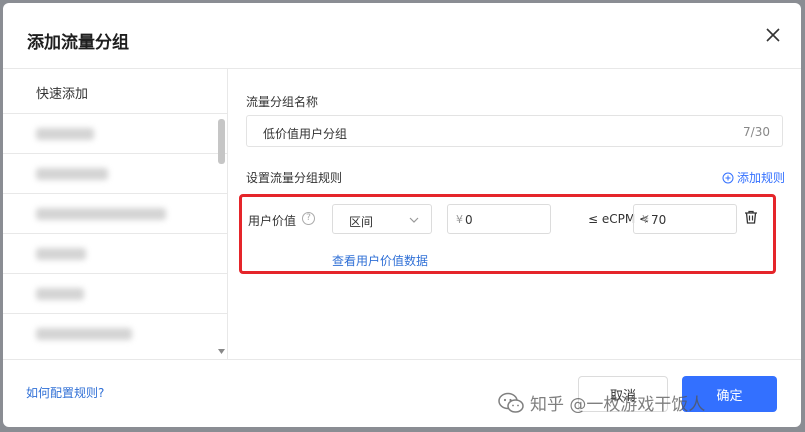  Describe the element at coordinates (685, 219) in the screenshot. I see `max-value-input: ¥ 70` at that location.